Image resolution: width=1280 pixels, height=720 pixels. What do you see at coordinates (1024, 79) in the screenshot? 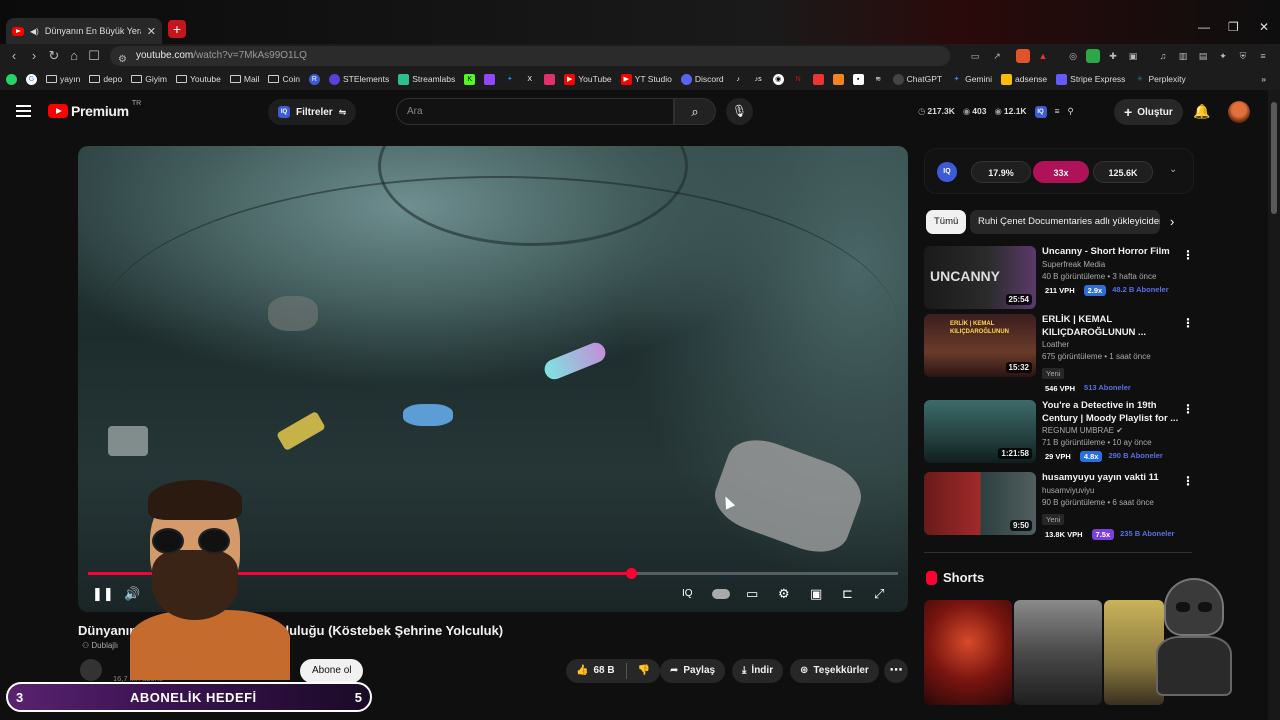
I see `bookmark-item: adsense` at bounding box center [1024, 79].